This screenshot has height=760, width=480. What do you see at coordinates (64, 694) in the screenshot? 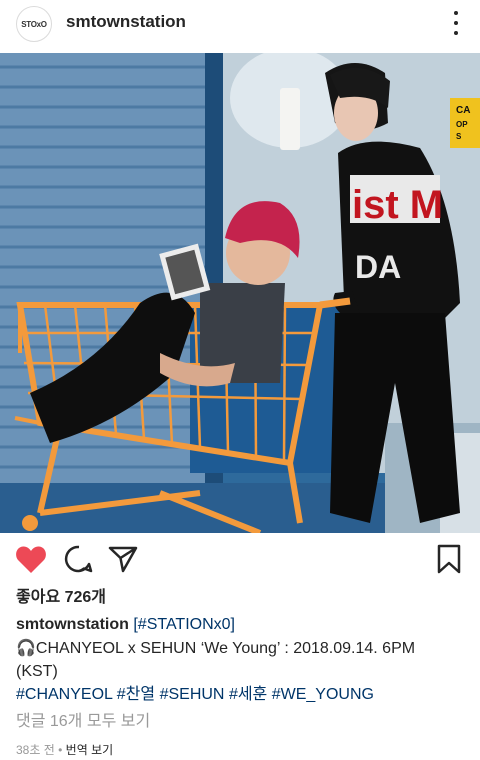
I see `hashtag-chanyeol: #CHANYEOL` at bounding box center [64, 694].